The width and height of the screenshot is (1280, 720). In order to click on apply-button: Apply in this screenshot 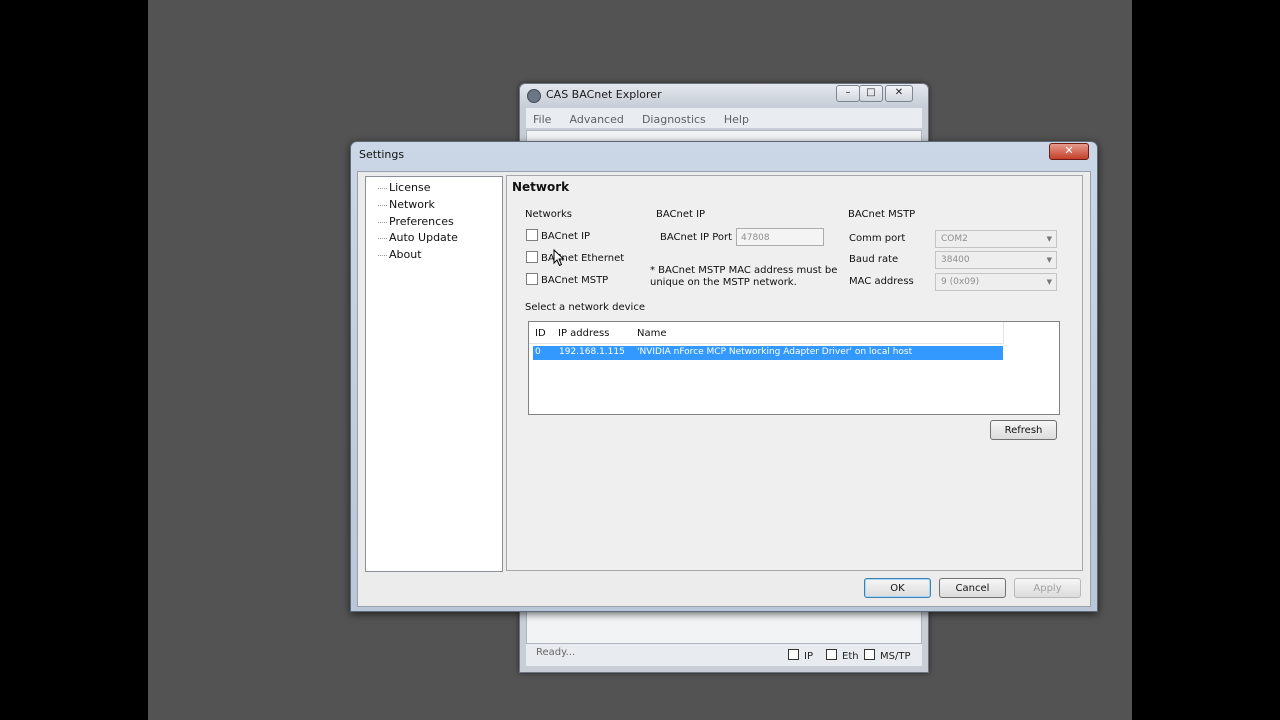, I will do `click(1047, 588)`.